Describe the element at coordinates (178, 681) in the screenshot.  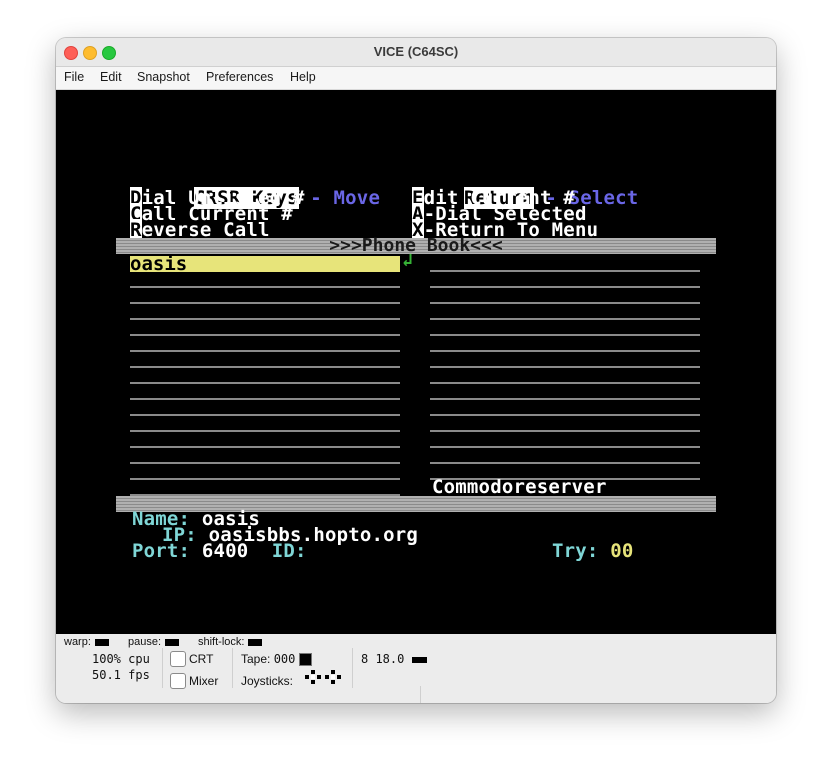
I see `mixer-checkbox` at that location.